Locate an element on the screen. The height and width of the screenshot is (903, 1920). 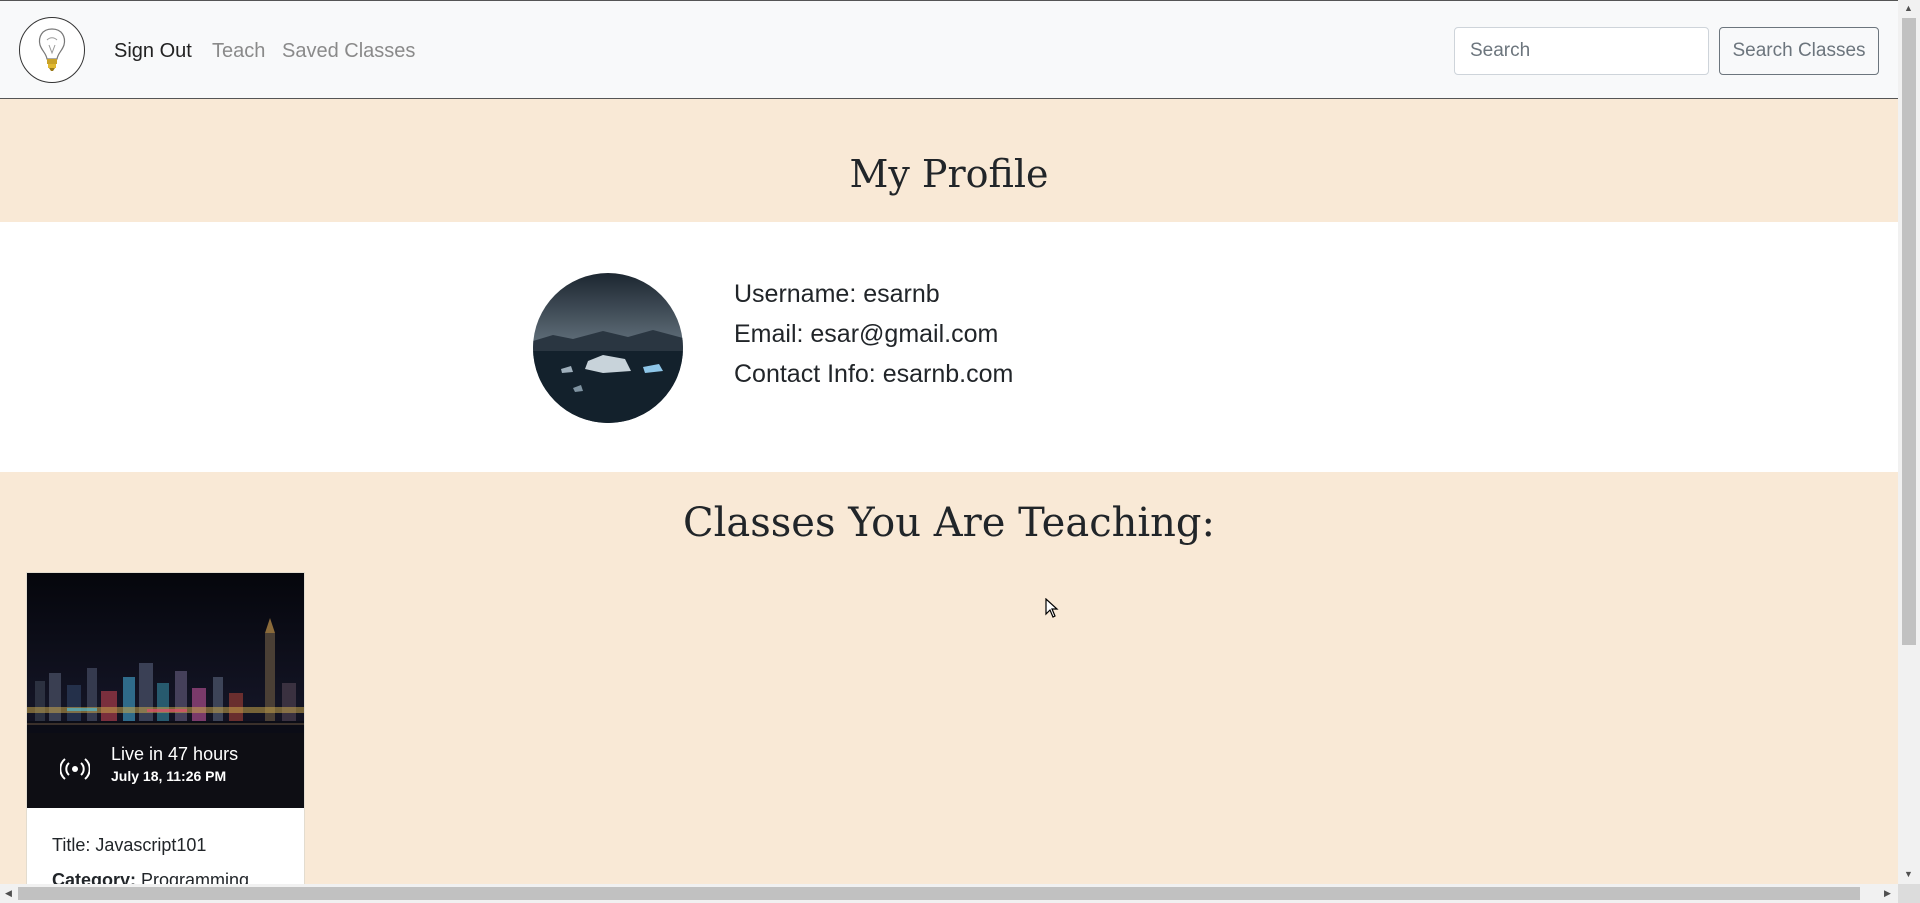
scroll-right-arrow-icon: ▶ is located at coordinates (1887, 893).